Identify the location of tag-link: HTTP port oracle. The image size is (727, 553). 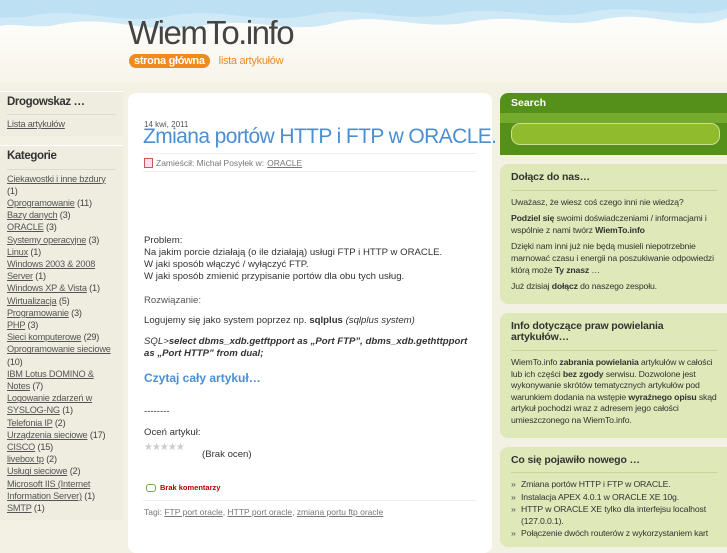
(260, 512).